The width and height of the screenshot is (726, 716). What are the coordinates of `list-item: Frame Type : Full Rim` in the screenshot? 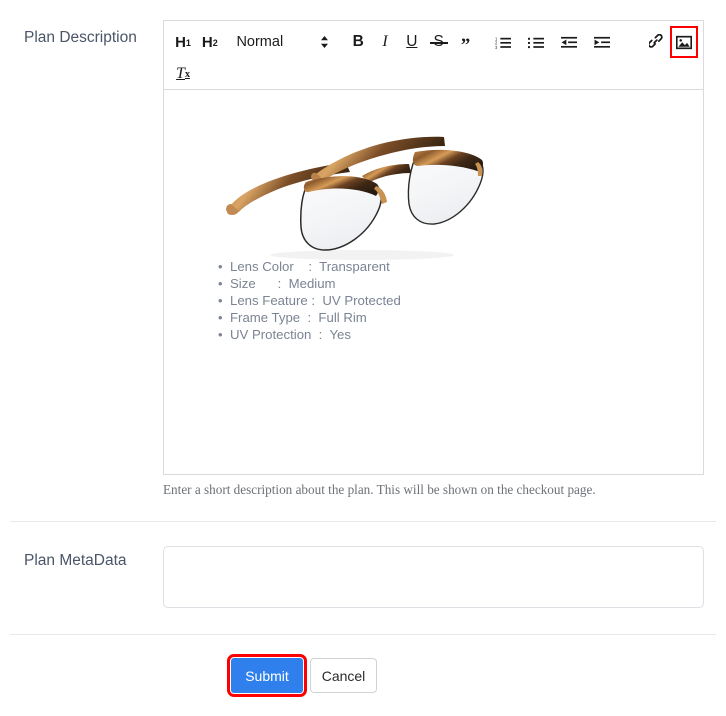 It's located at (309, 317).